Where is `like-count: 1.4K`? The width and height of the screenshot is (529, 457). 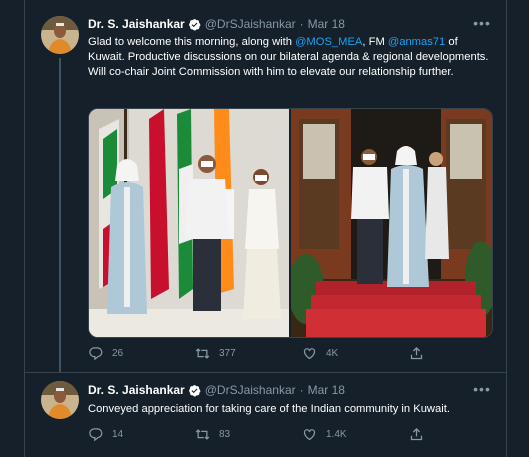
like-count: 1.4K is located at coordinates (336, 434).